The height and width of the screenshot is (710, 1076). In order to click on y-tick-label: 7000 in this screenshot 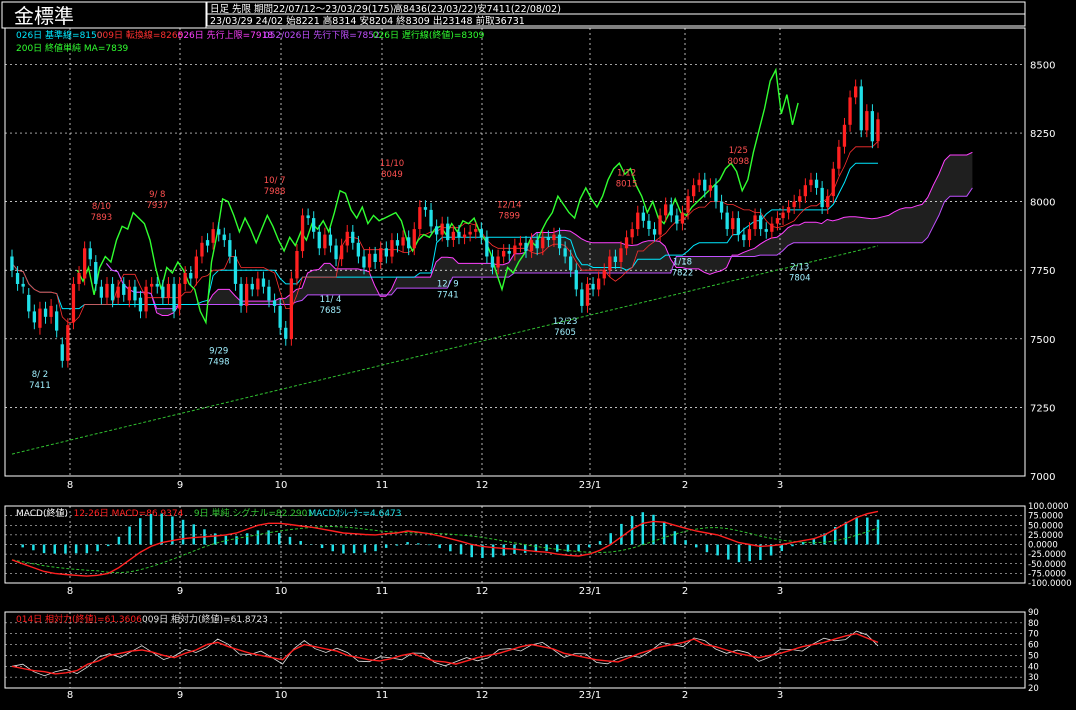, I will do `click(1042, 477)`.